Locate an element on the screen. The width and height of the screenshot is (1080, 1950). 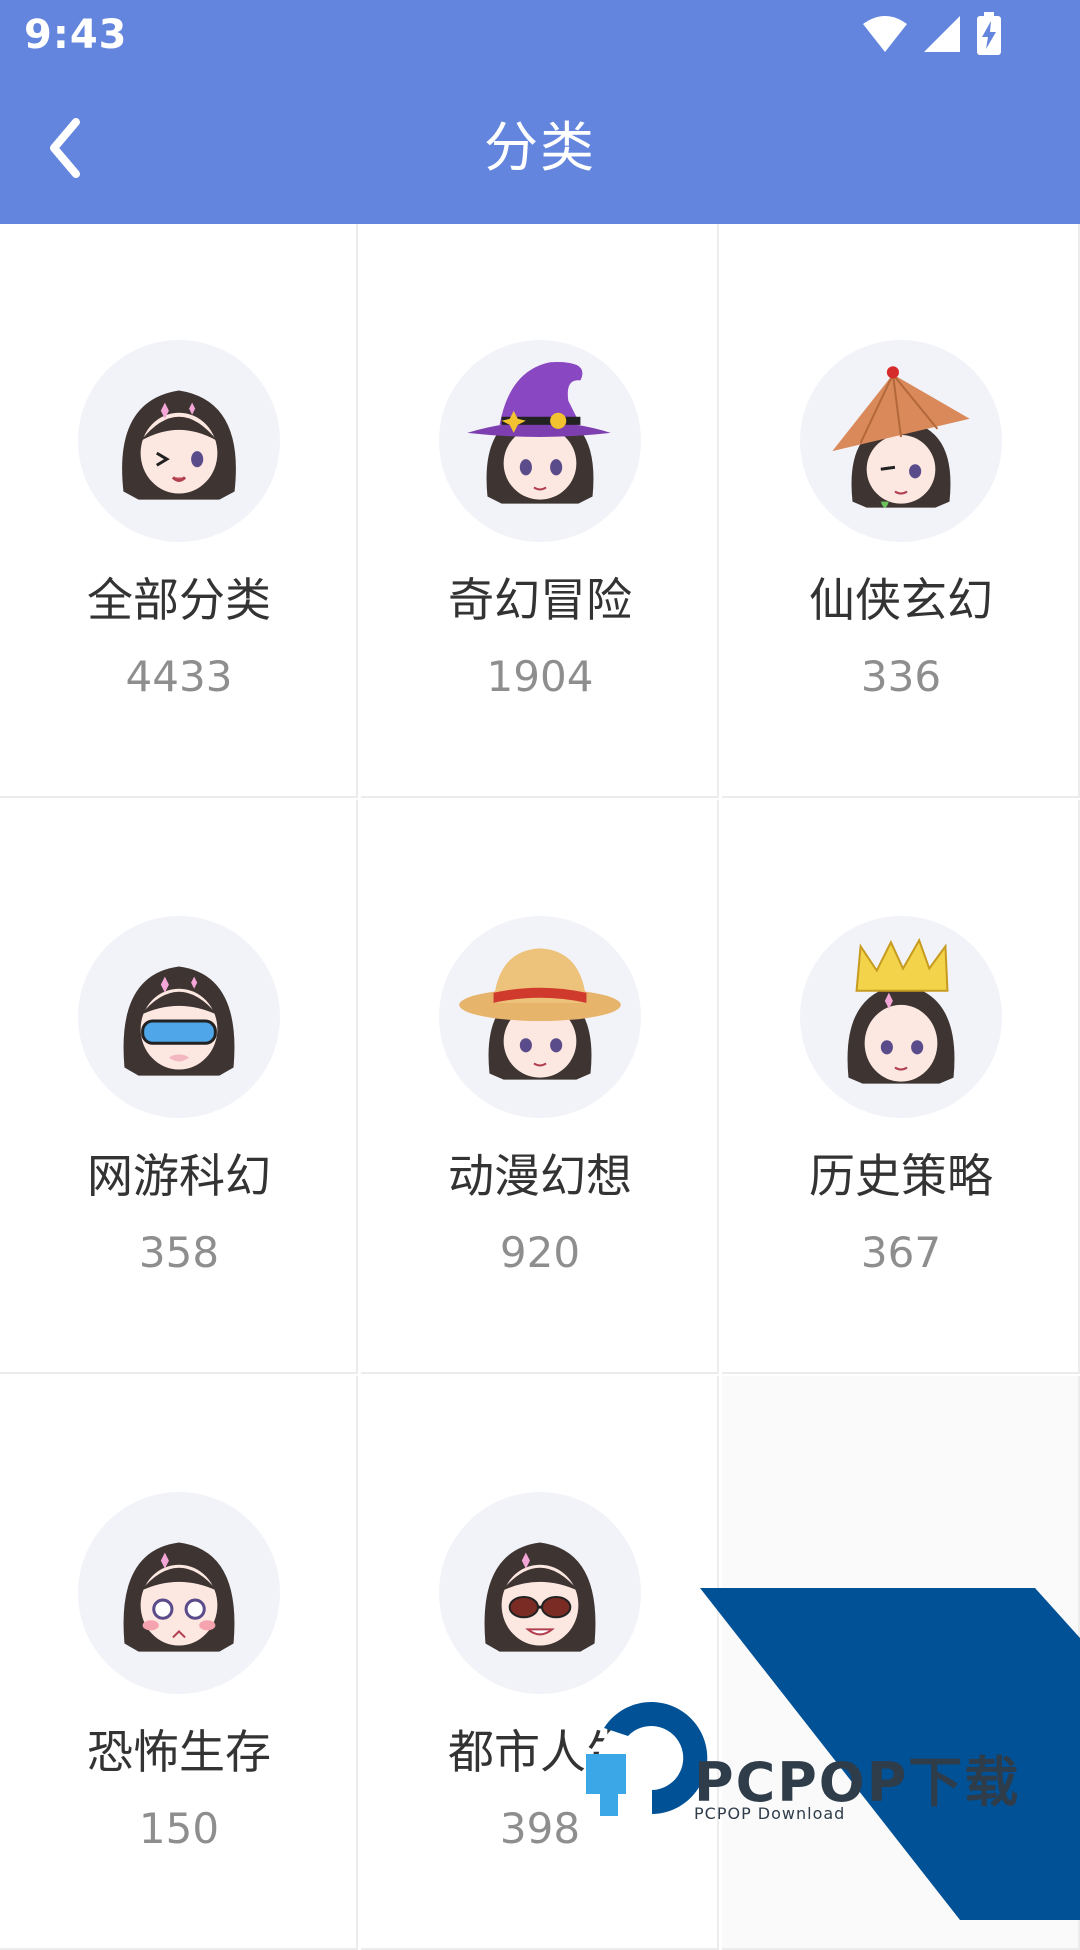
girl-scared-icon is located at coordinates (179, 1597).